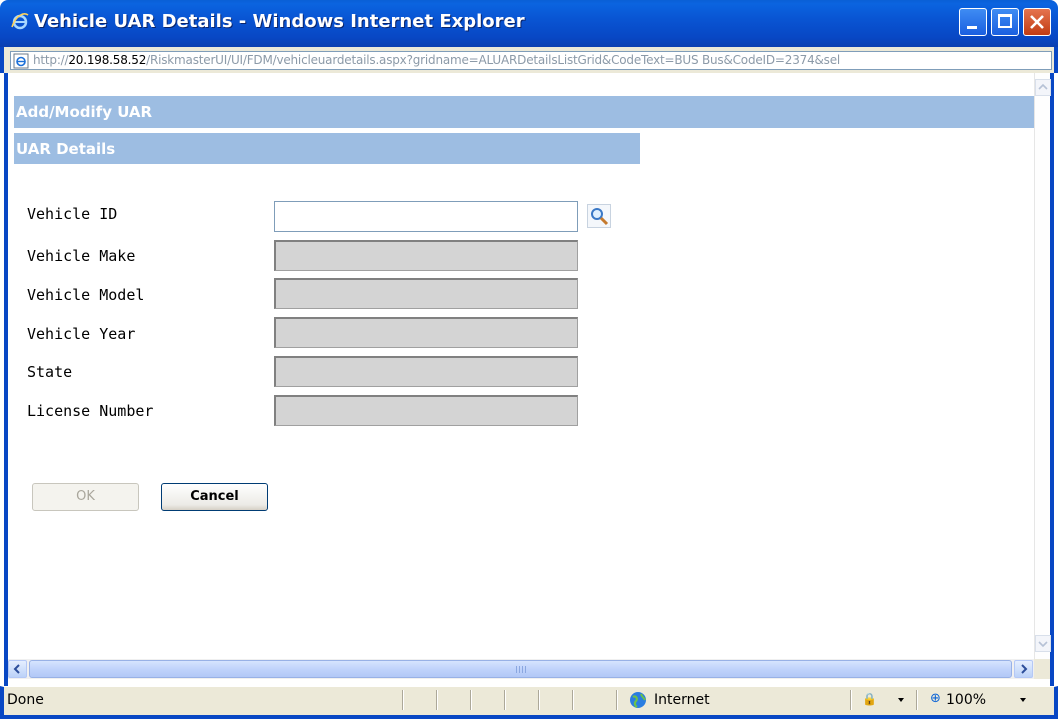 The image size is (1058, 719). Describe the element at coordinates (81, 256) in the screenshot. I see `vehicle-make-label: Vehicle Make` at that location.